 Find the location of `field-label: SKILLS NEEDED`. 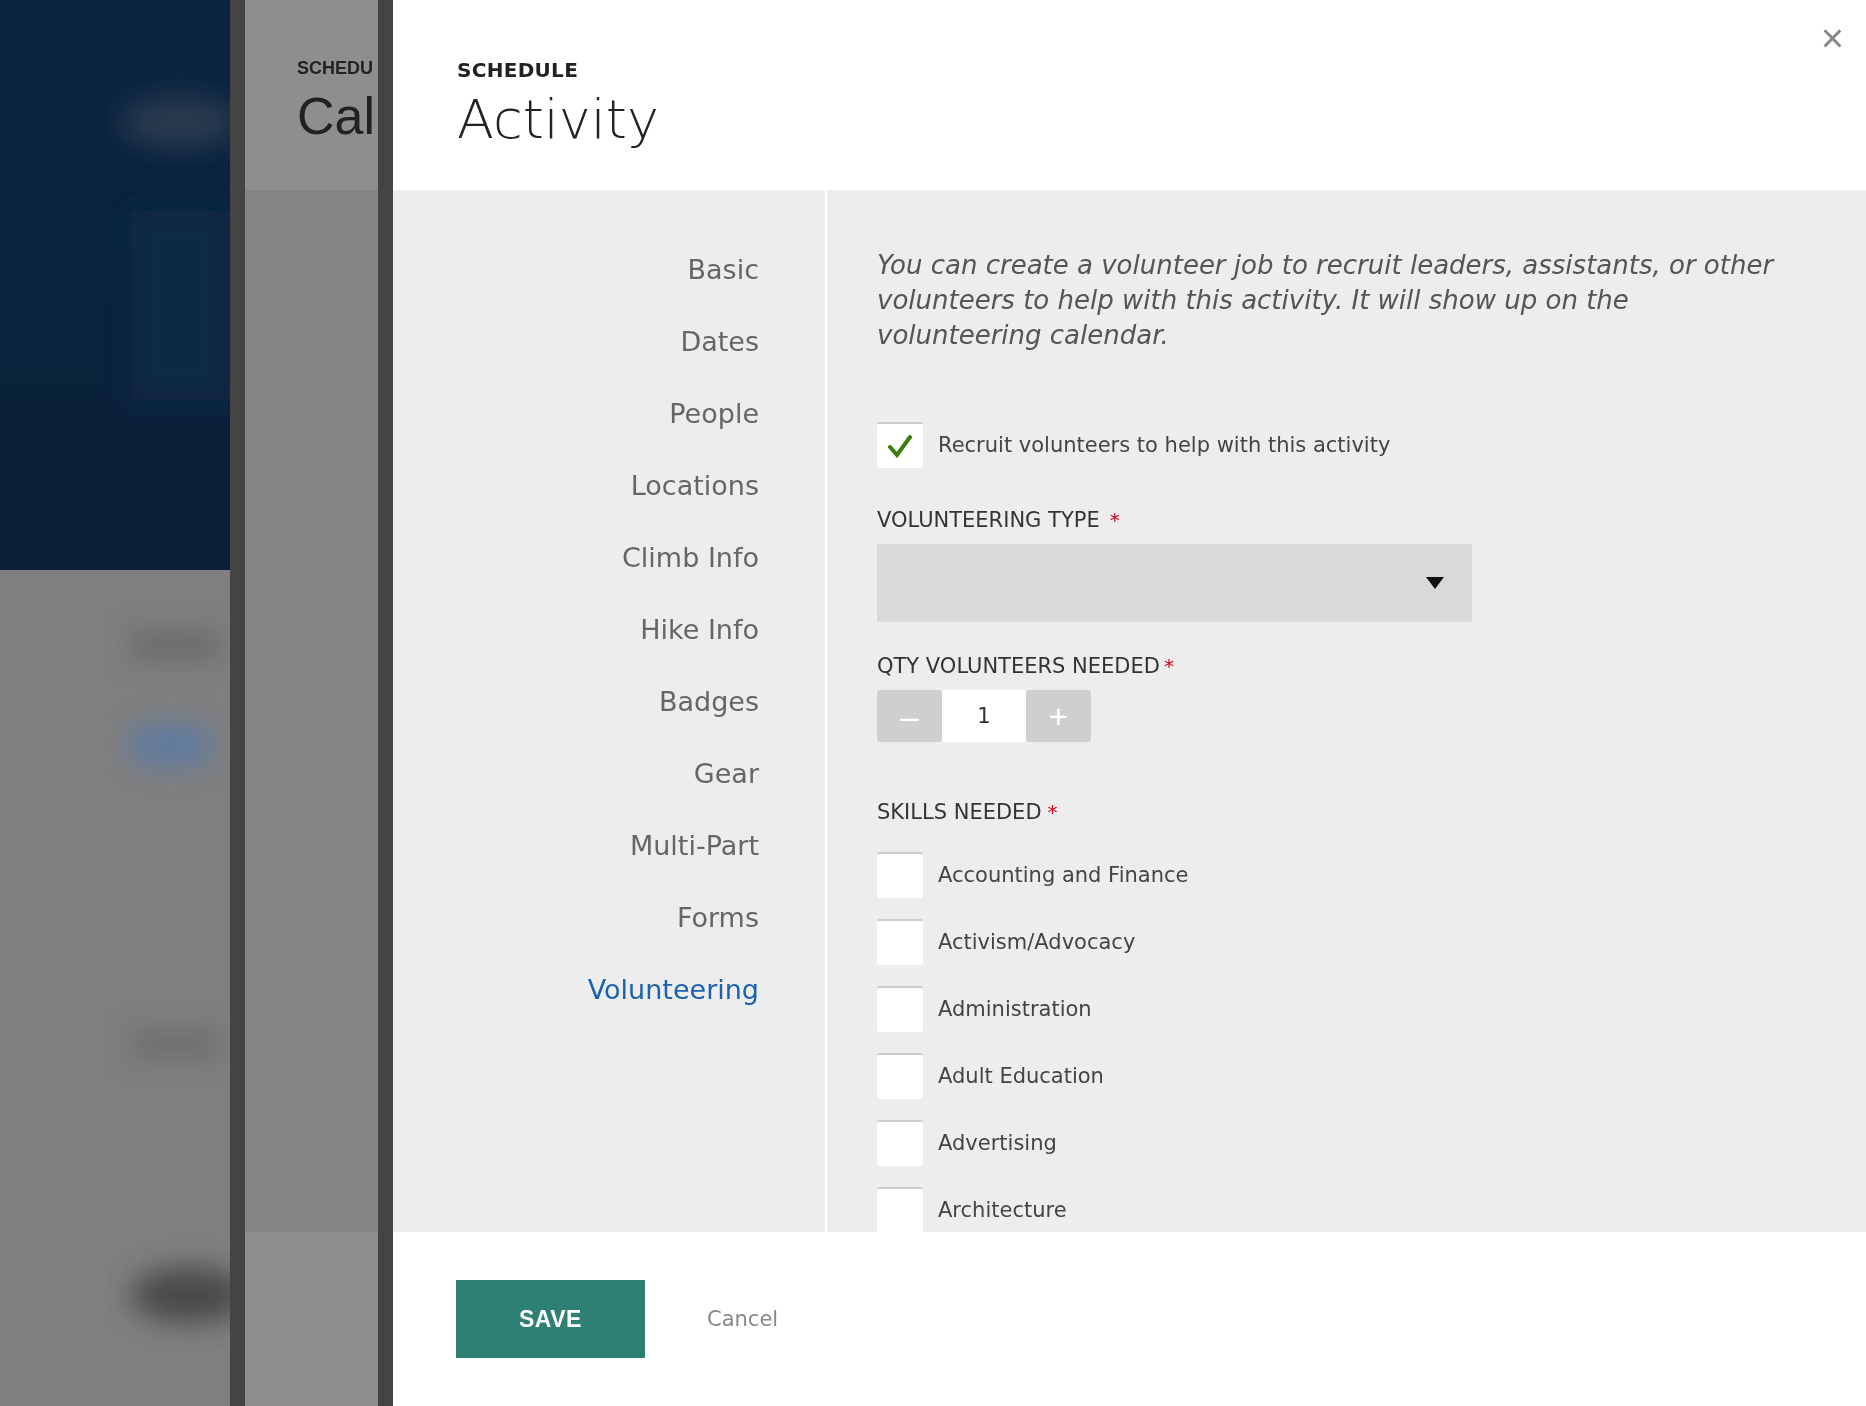

field-label: SKILLS NEEDED is located at coordinates (959, 812).